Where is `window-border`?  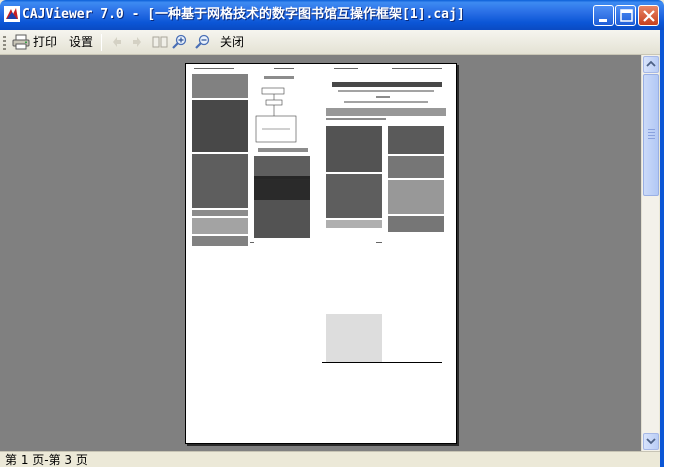
window-border is located at coordinates (662, 248).